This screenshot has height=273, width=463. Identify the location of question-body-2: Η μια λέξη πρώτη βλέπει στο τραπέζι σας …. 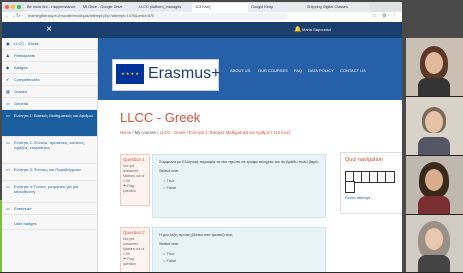
(239, 249).